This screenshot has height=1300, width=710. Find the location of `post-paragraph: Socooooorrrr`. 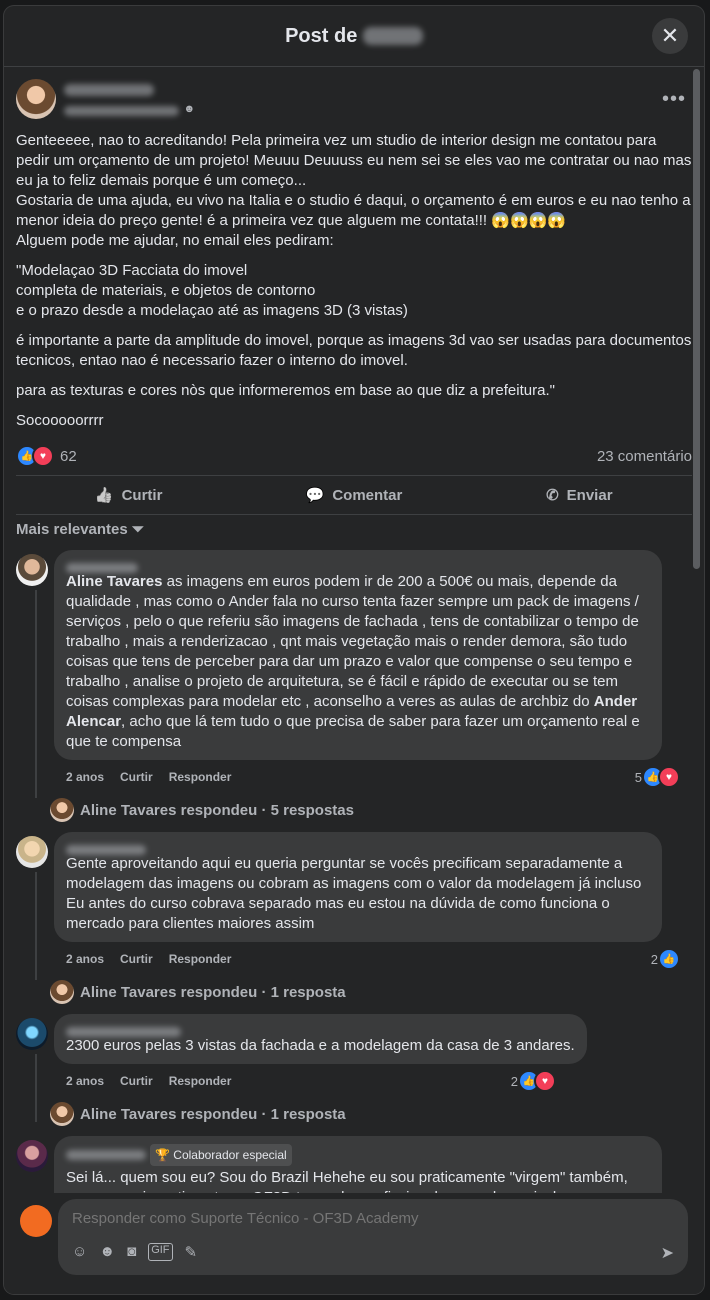

post-paragraph: Socooooorrrr is located at coordinates (60, 420).